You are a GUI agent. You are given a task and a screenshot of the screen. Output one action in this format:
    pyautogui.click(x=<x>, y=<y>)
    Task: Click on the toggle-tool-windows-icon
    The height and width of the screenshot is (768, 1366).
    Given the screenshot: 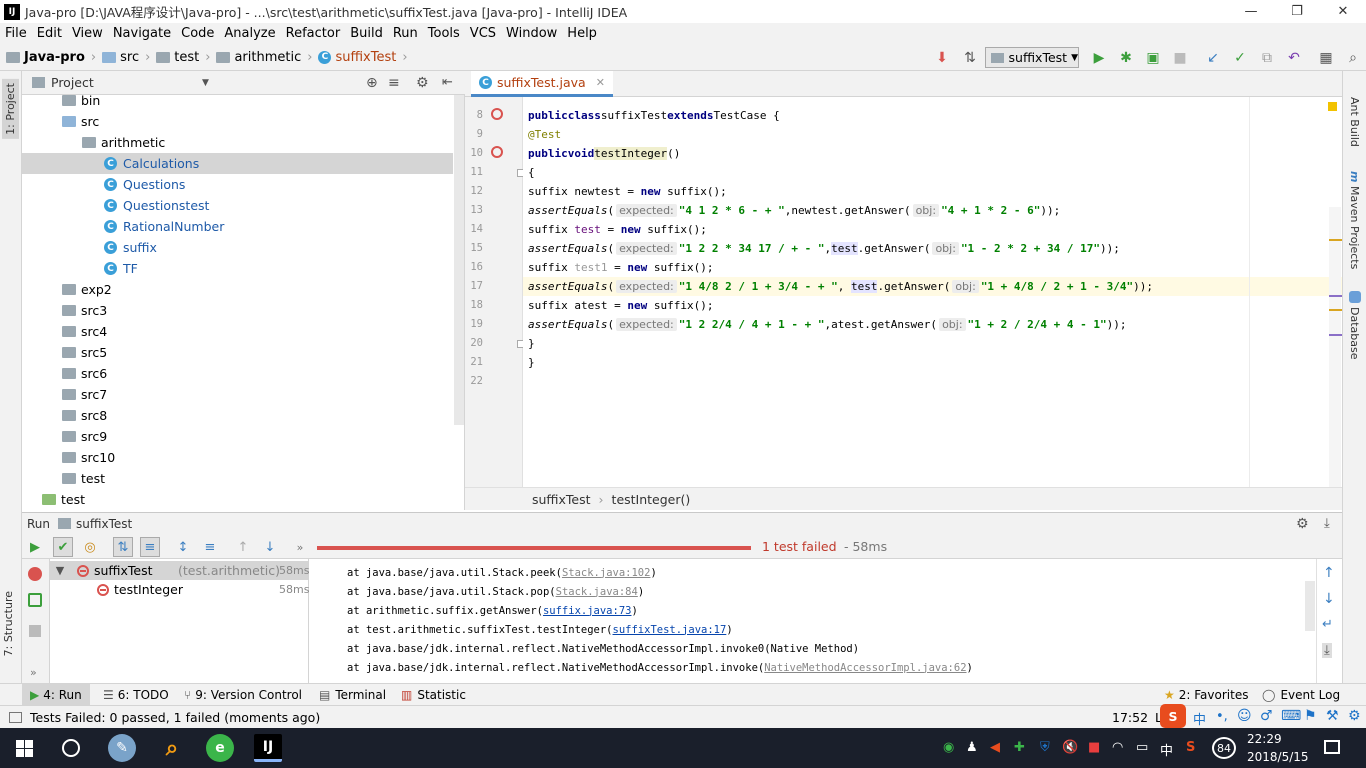 What is the action you would take?
    pyautogui.click(x=15, y=717)
    